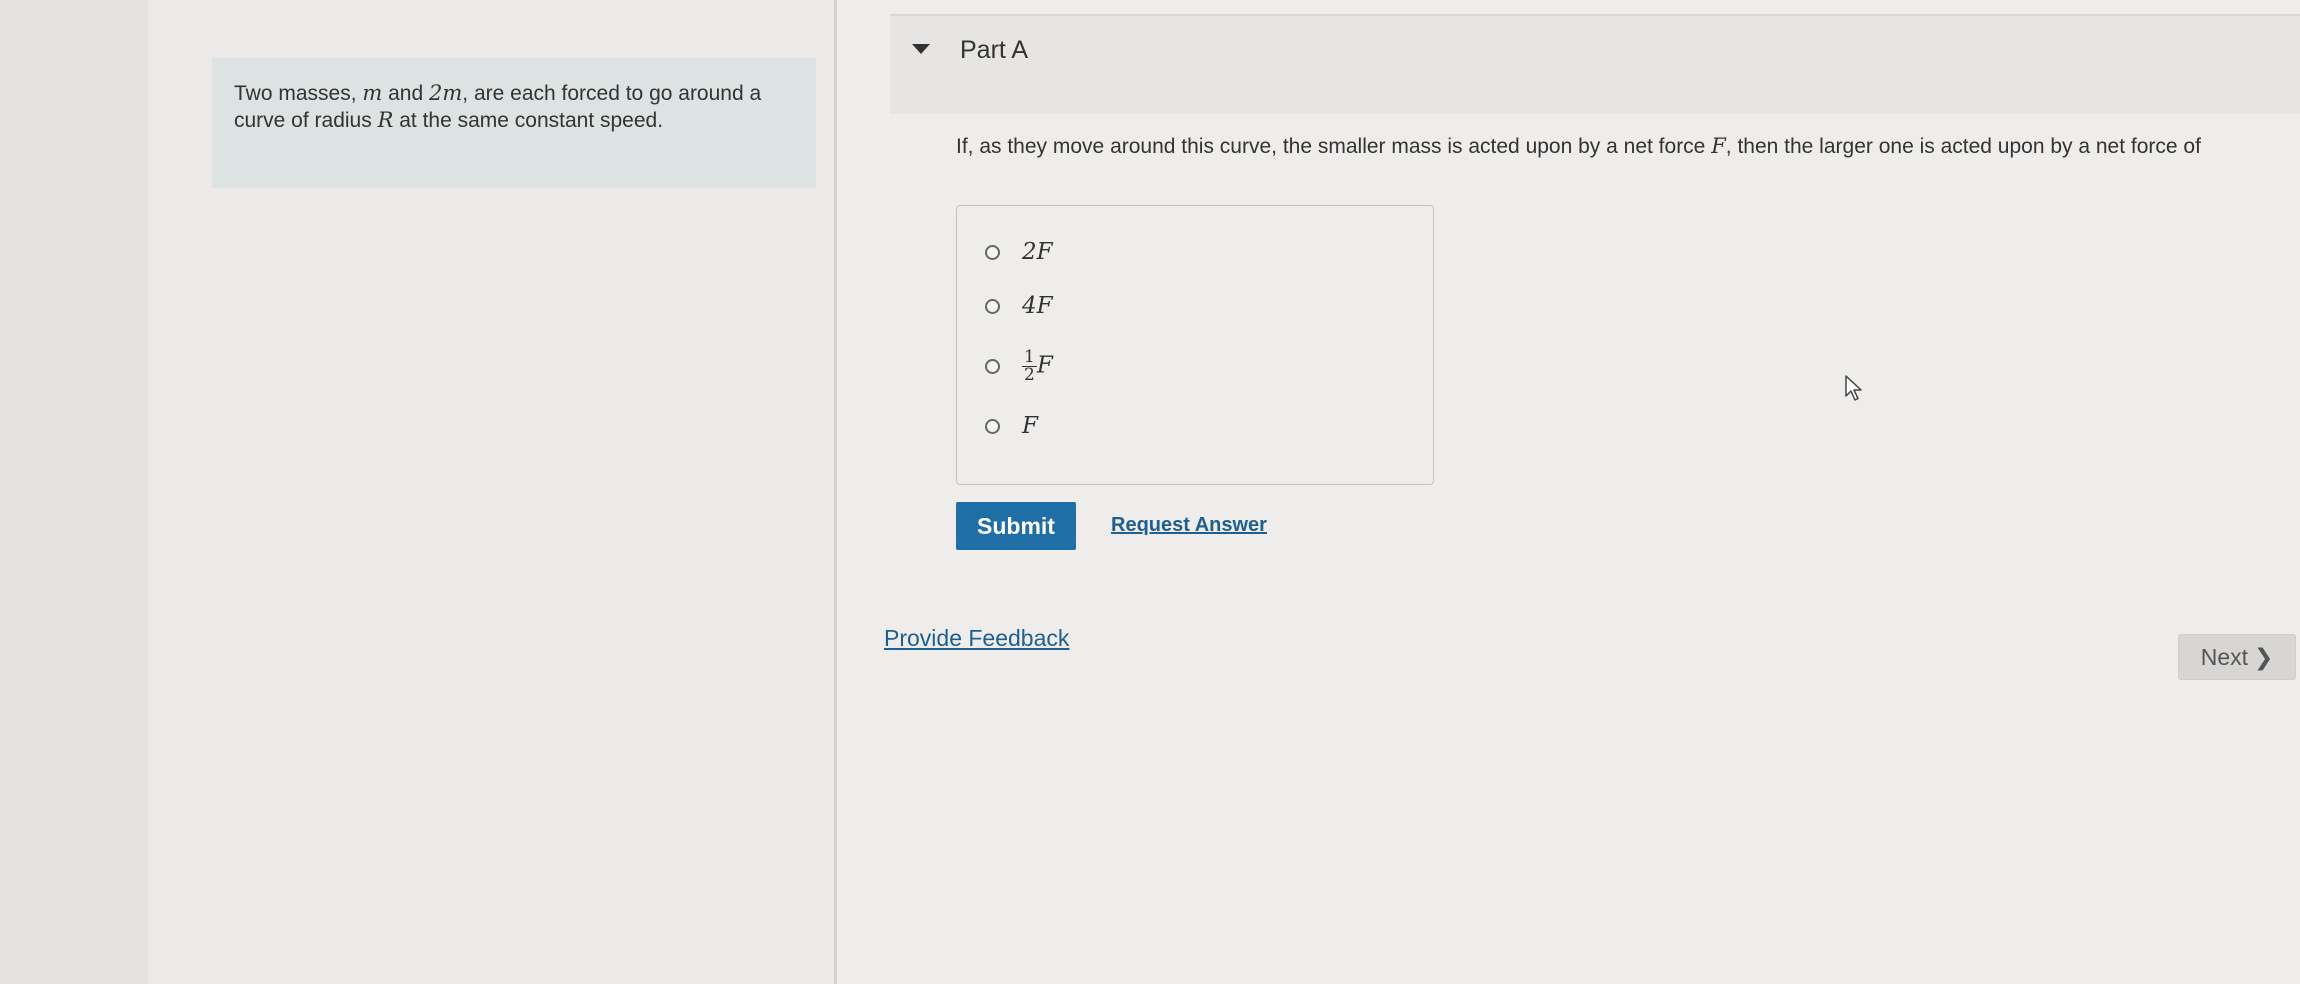 This screenshot has height=984, width=2300. I want to click on part-a-header, so click(1595, 64).